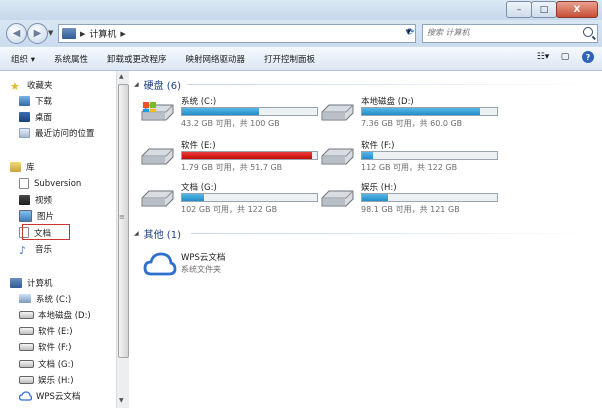  I want to click on drive-free-space: 43.2 GB 可用，共 100 GB, so click(230, 123).